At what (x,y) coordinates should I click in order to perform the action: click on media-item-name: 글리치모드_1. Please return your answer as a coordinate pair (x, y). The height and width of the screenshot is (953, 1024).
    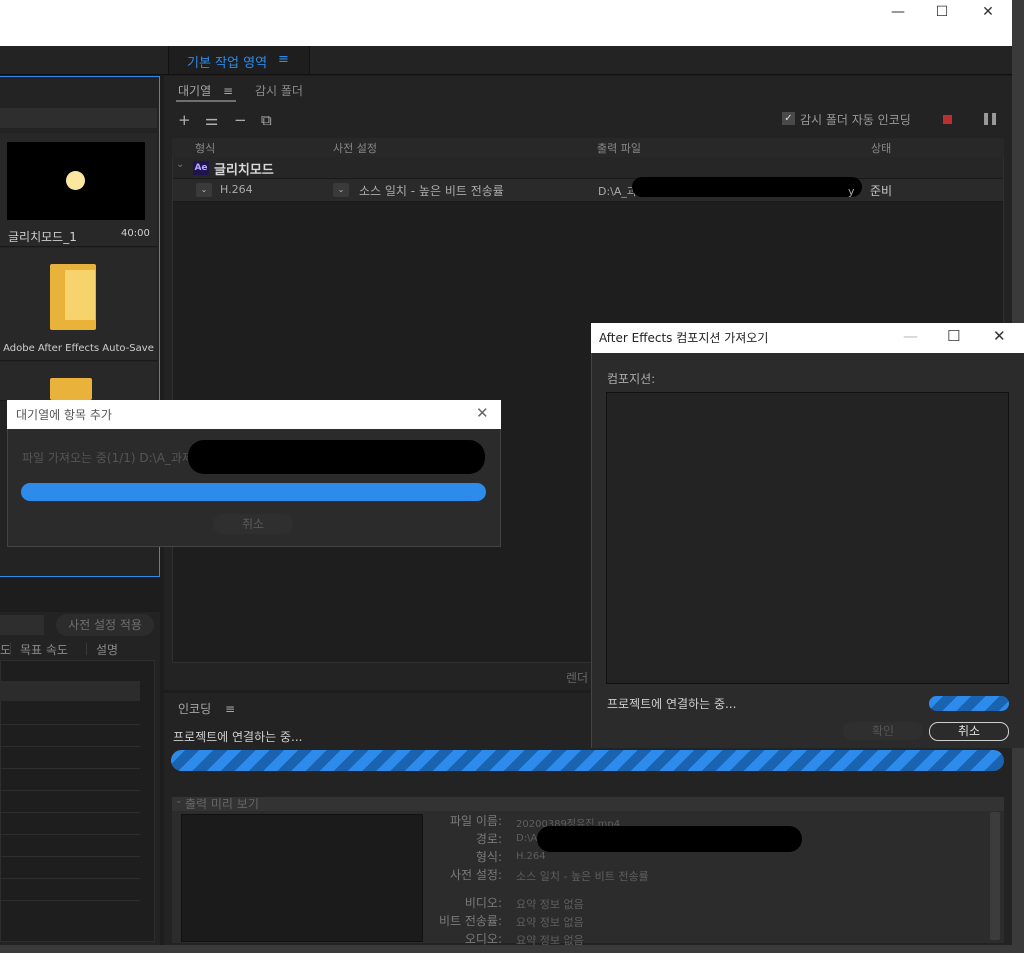
    Looking at the image, I should click on (42, 237).